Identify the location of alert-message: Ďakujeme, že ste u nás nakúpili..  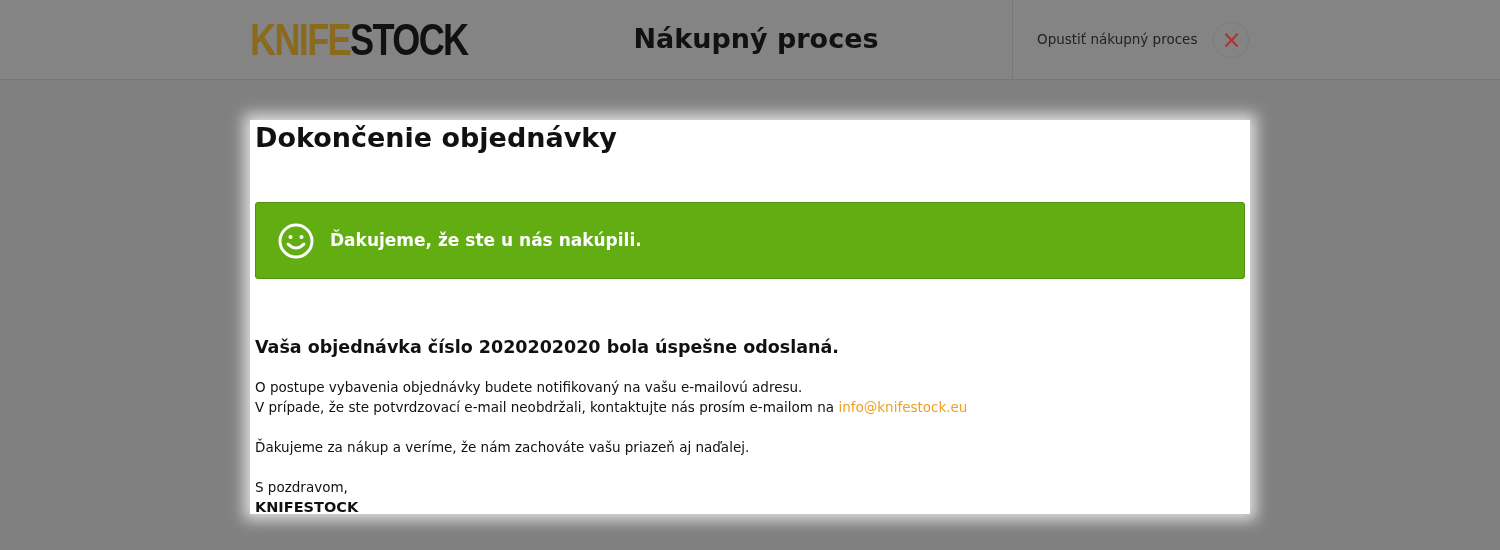
(486, 240).